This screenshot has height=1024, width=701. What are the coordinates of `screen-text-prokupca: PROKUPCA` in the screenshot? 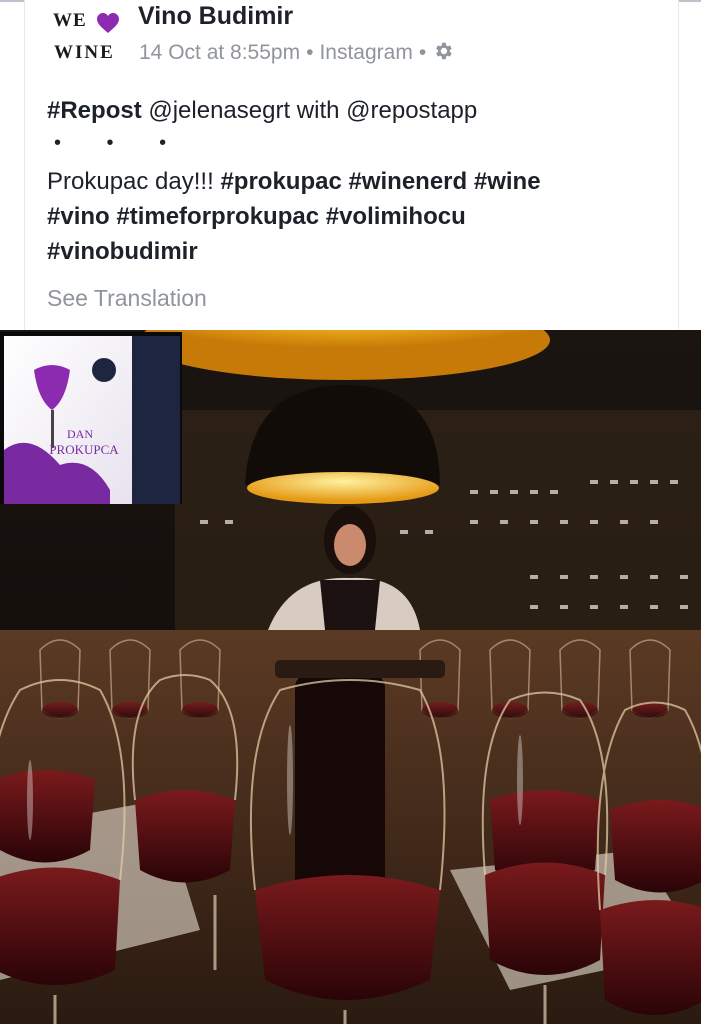 It's located at (84, 449).